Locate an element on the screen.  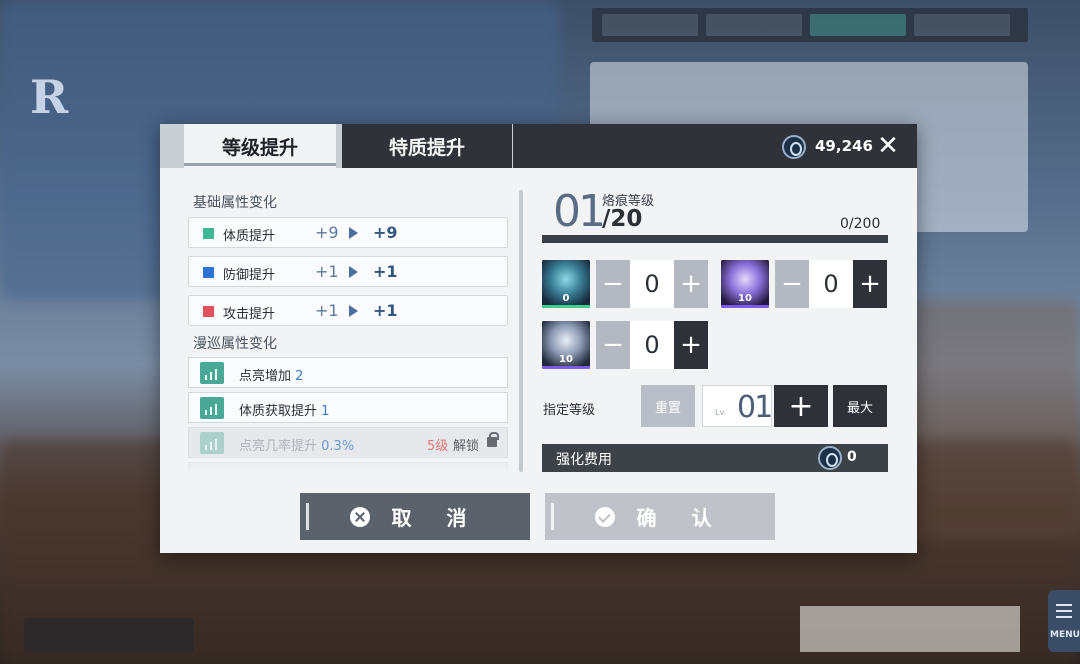
level-plus-button: + is located at coordinates (801, 406).